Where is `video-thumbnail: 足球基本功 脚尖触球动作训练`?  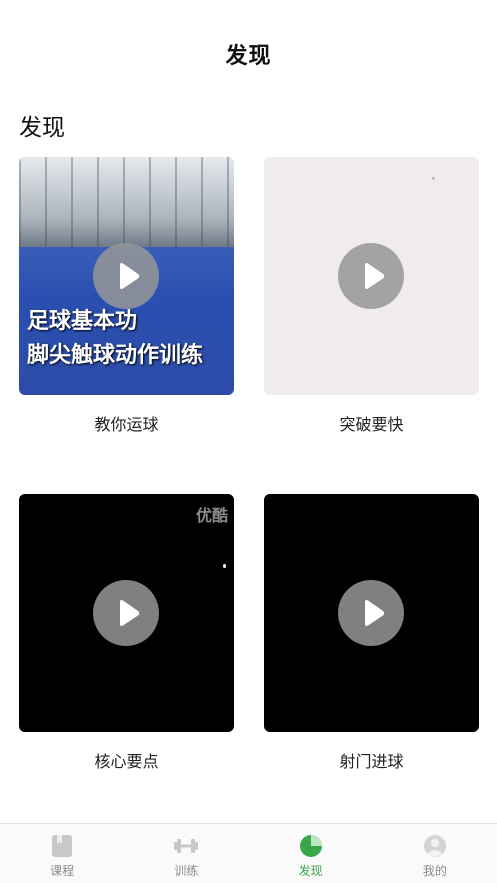 video-thumbnail: 足球基本功 脚尖触球动作训练 is located at coordinates (126, 276).